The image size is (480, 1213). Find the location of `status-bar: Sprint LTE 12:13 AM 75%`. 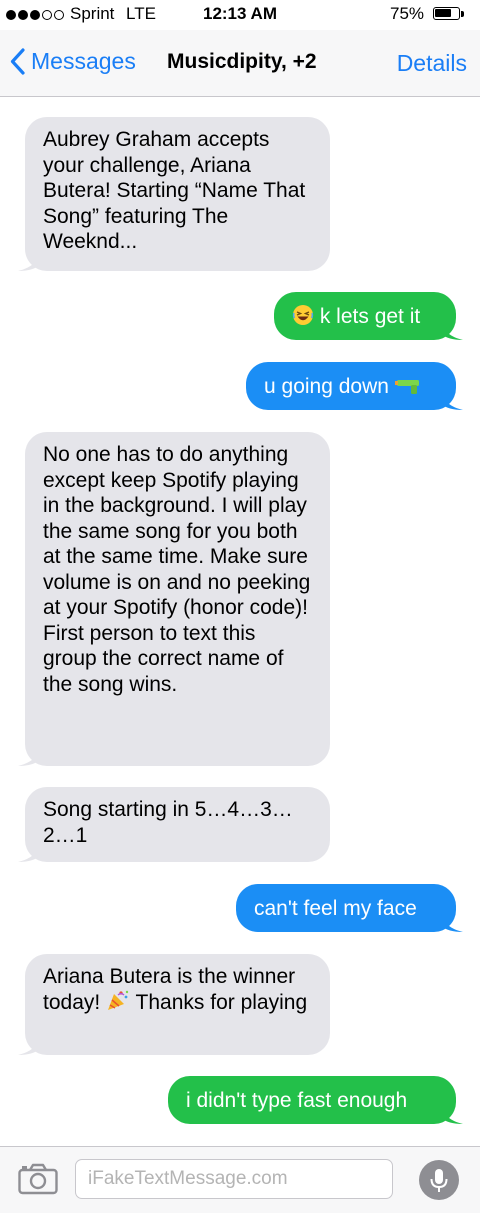

status-bar: Sprint LTE 12:13 AM 75% is located at coordinates (240, 15).